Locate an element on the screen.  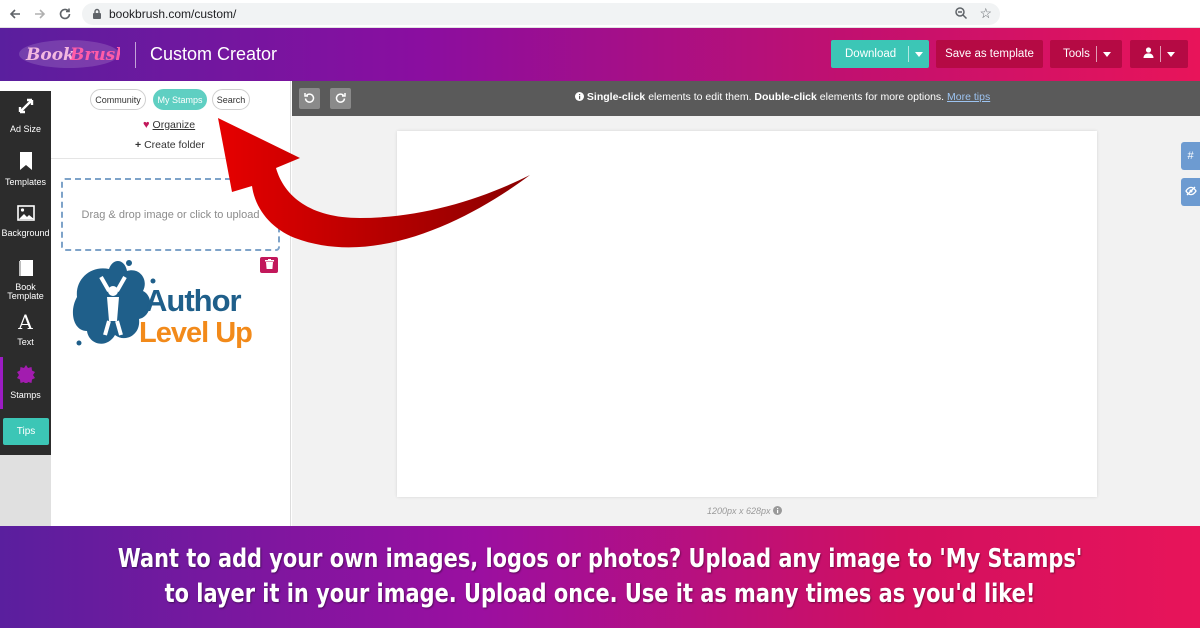
tool-text: A Text is located at coordinates (25, 333).